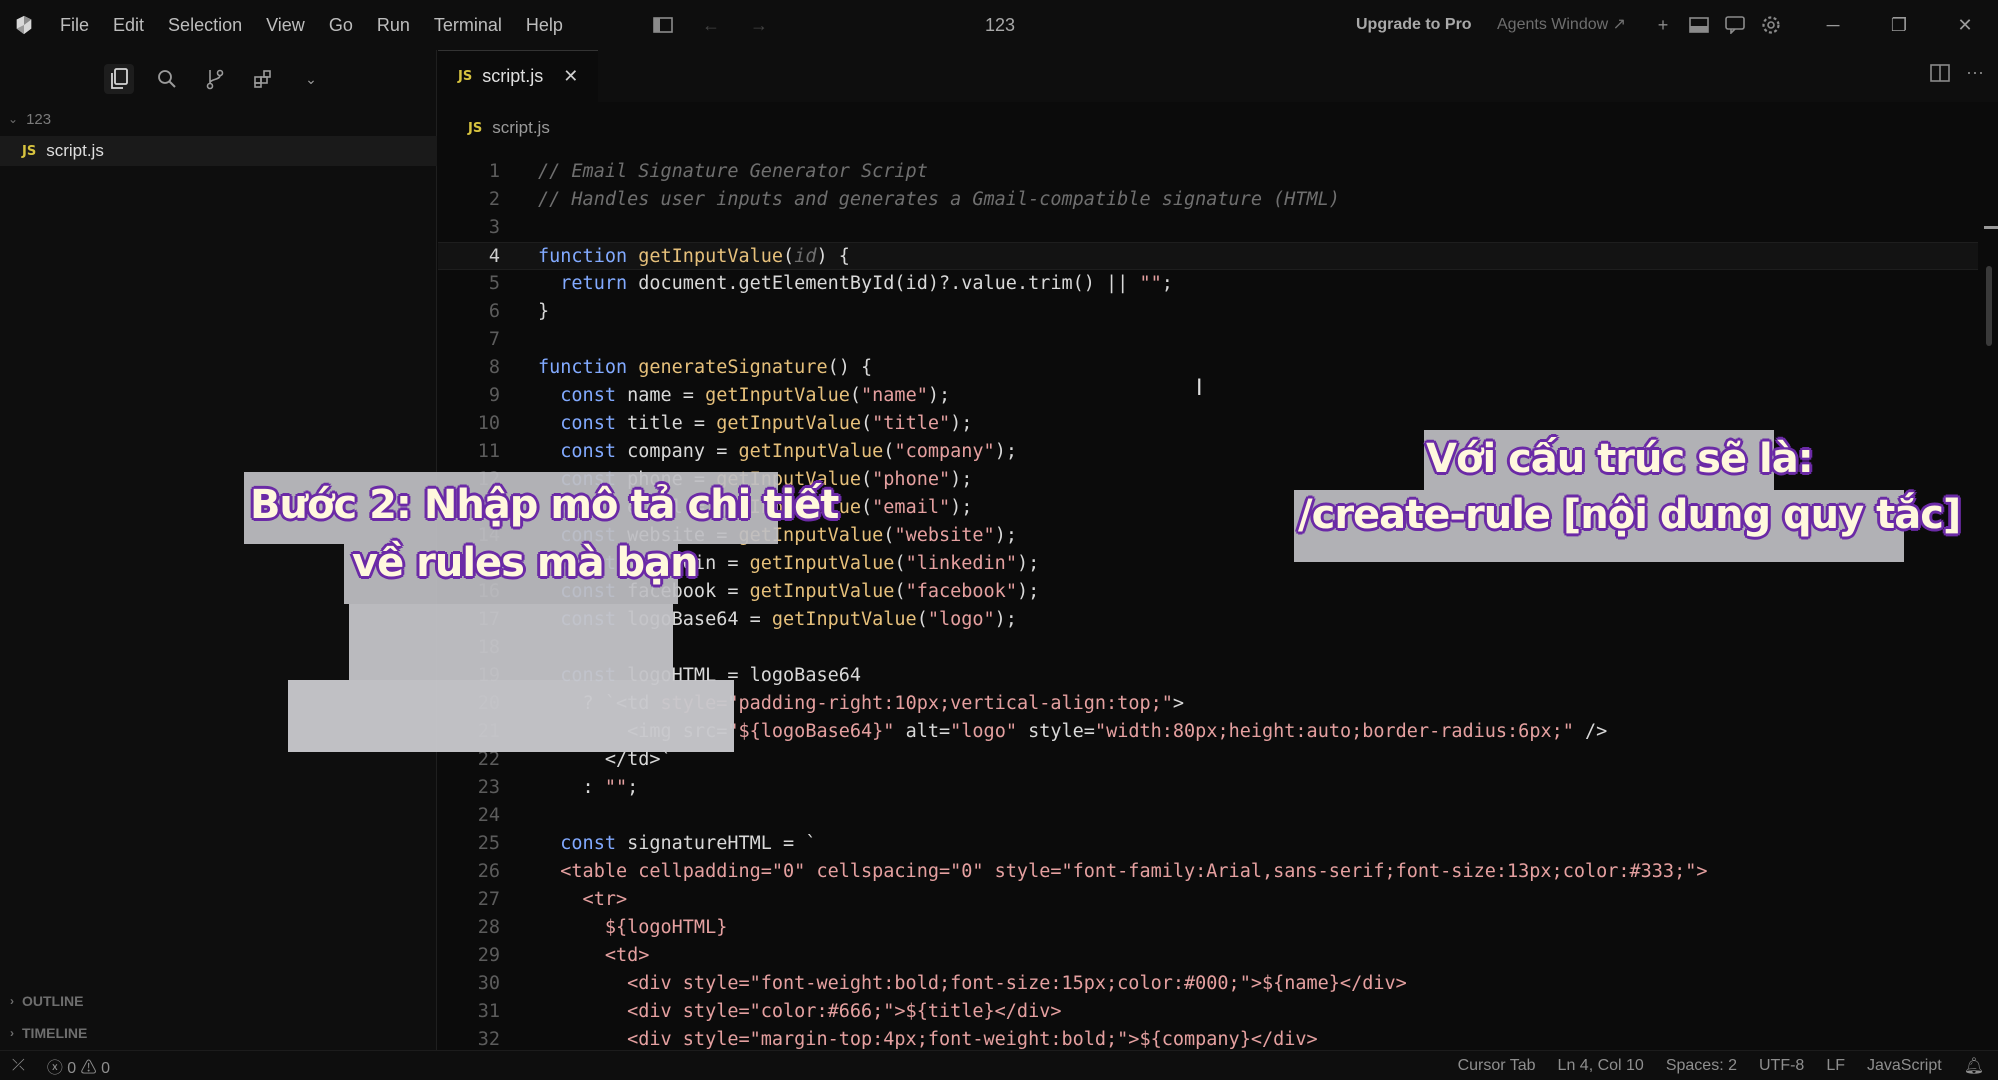  Describe the element at coordinates (513, 76) in the screenshot. I see `tab-label: script.js` at that location.